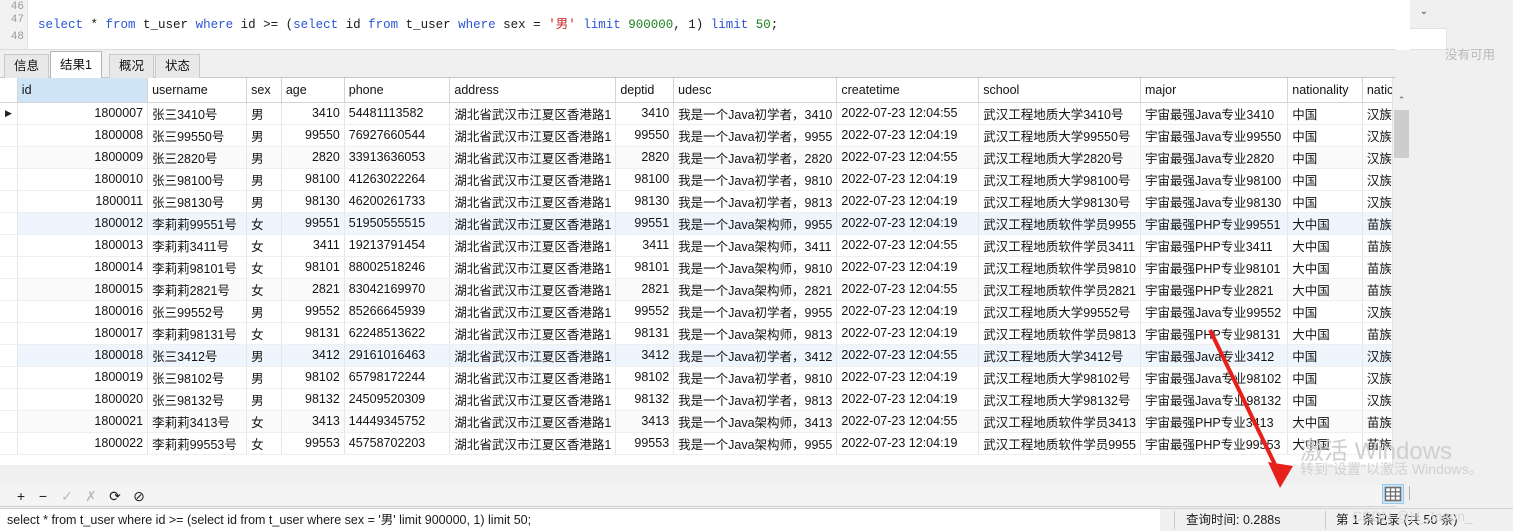 This screenshot has width=1513, height=531. What do you see at coordinates (313, 135) in the screenshot?
I see `cell-age: 99550` at bounding box center [313, 135].